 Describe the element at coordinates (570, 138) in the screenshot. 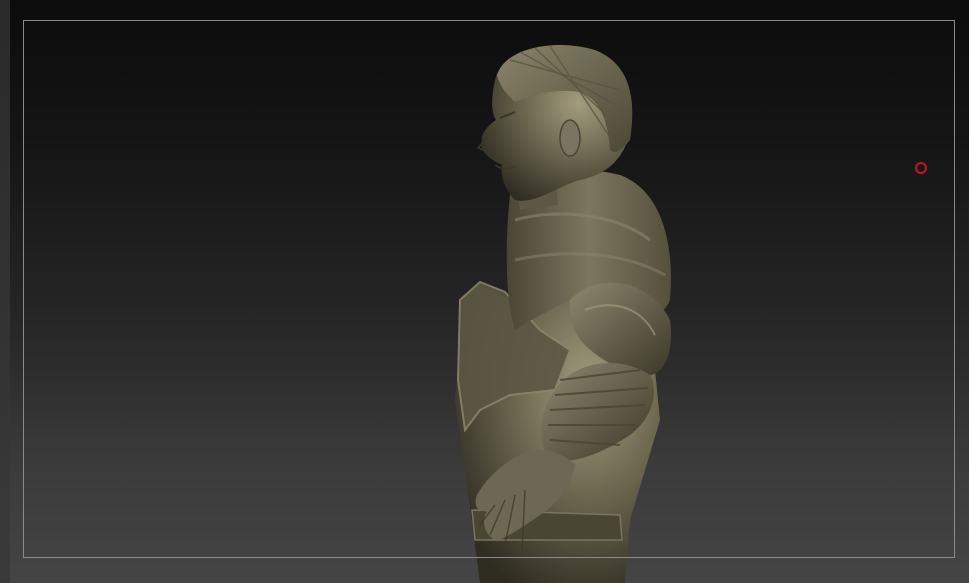

I see `model-ear` at that location.